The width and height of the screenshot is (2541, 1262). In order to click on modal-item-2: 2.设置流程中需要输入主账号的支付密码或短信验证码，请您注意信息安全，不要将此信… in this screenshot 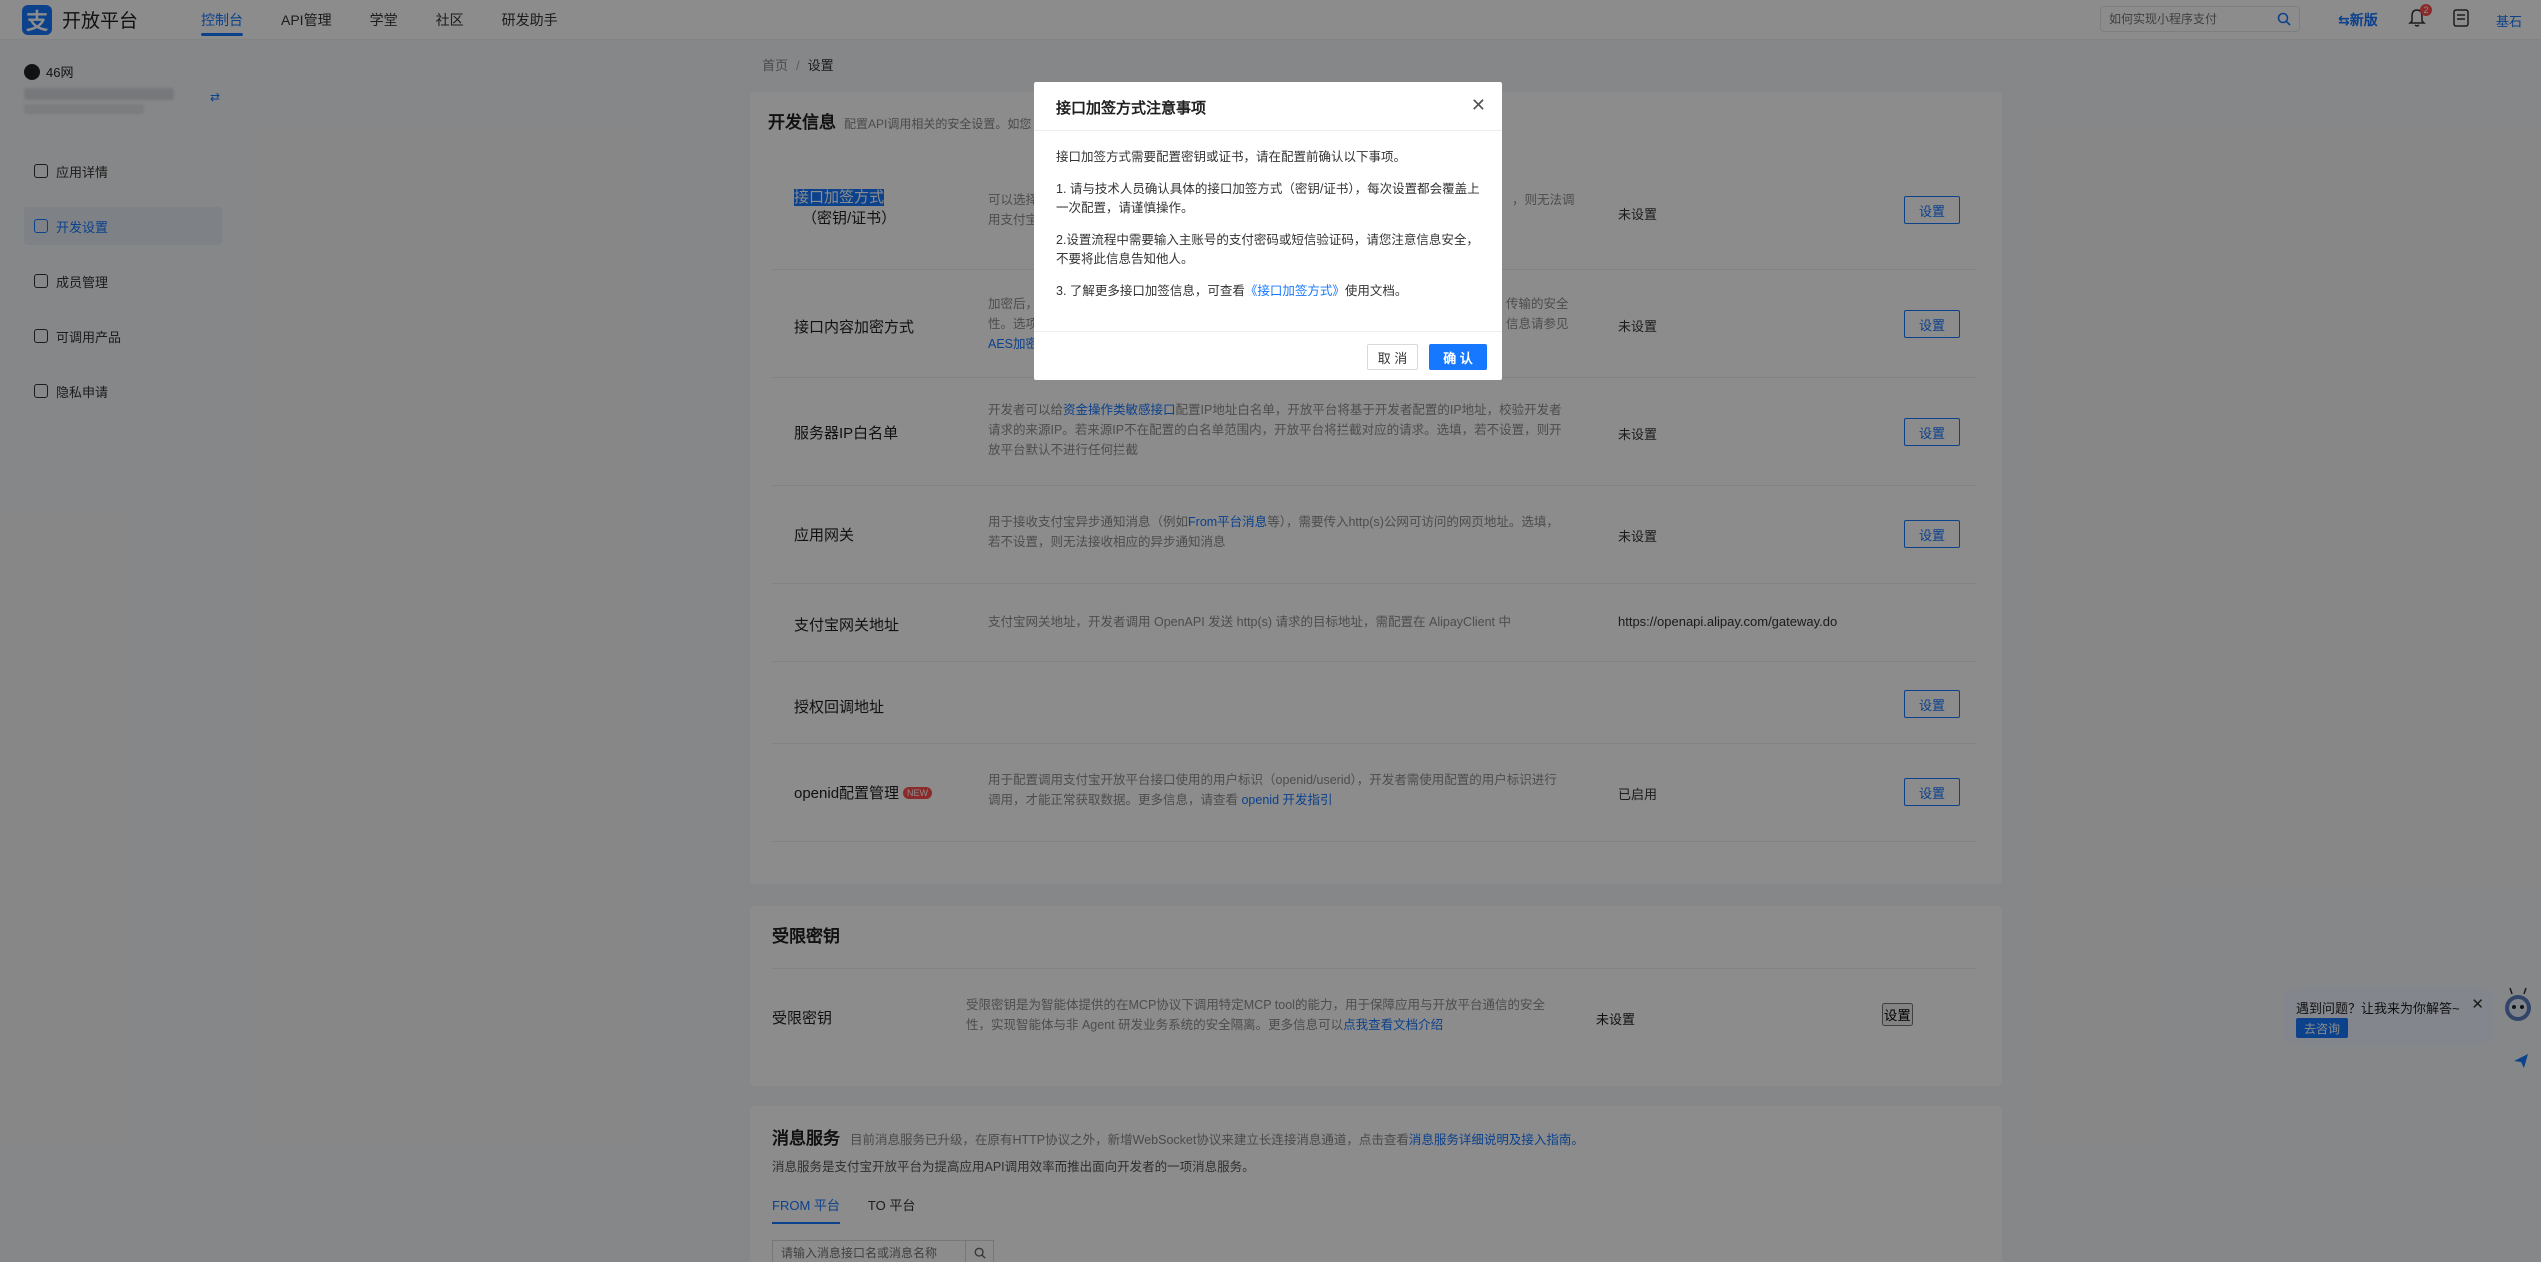, I will do `click(1267, 249)`.